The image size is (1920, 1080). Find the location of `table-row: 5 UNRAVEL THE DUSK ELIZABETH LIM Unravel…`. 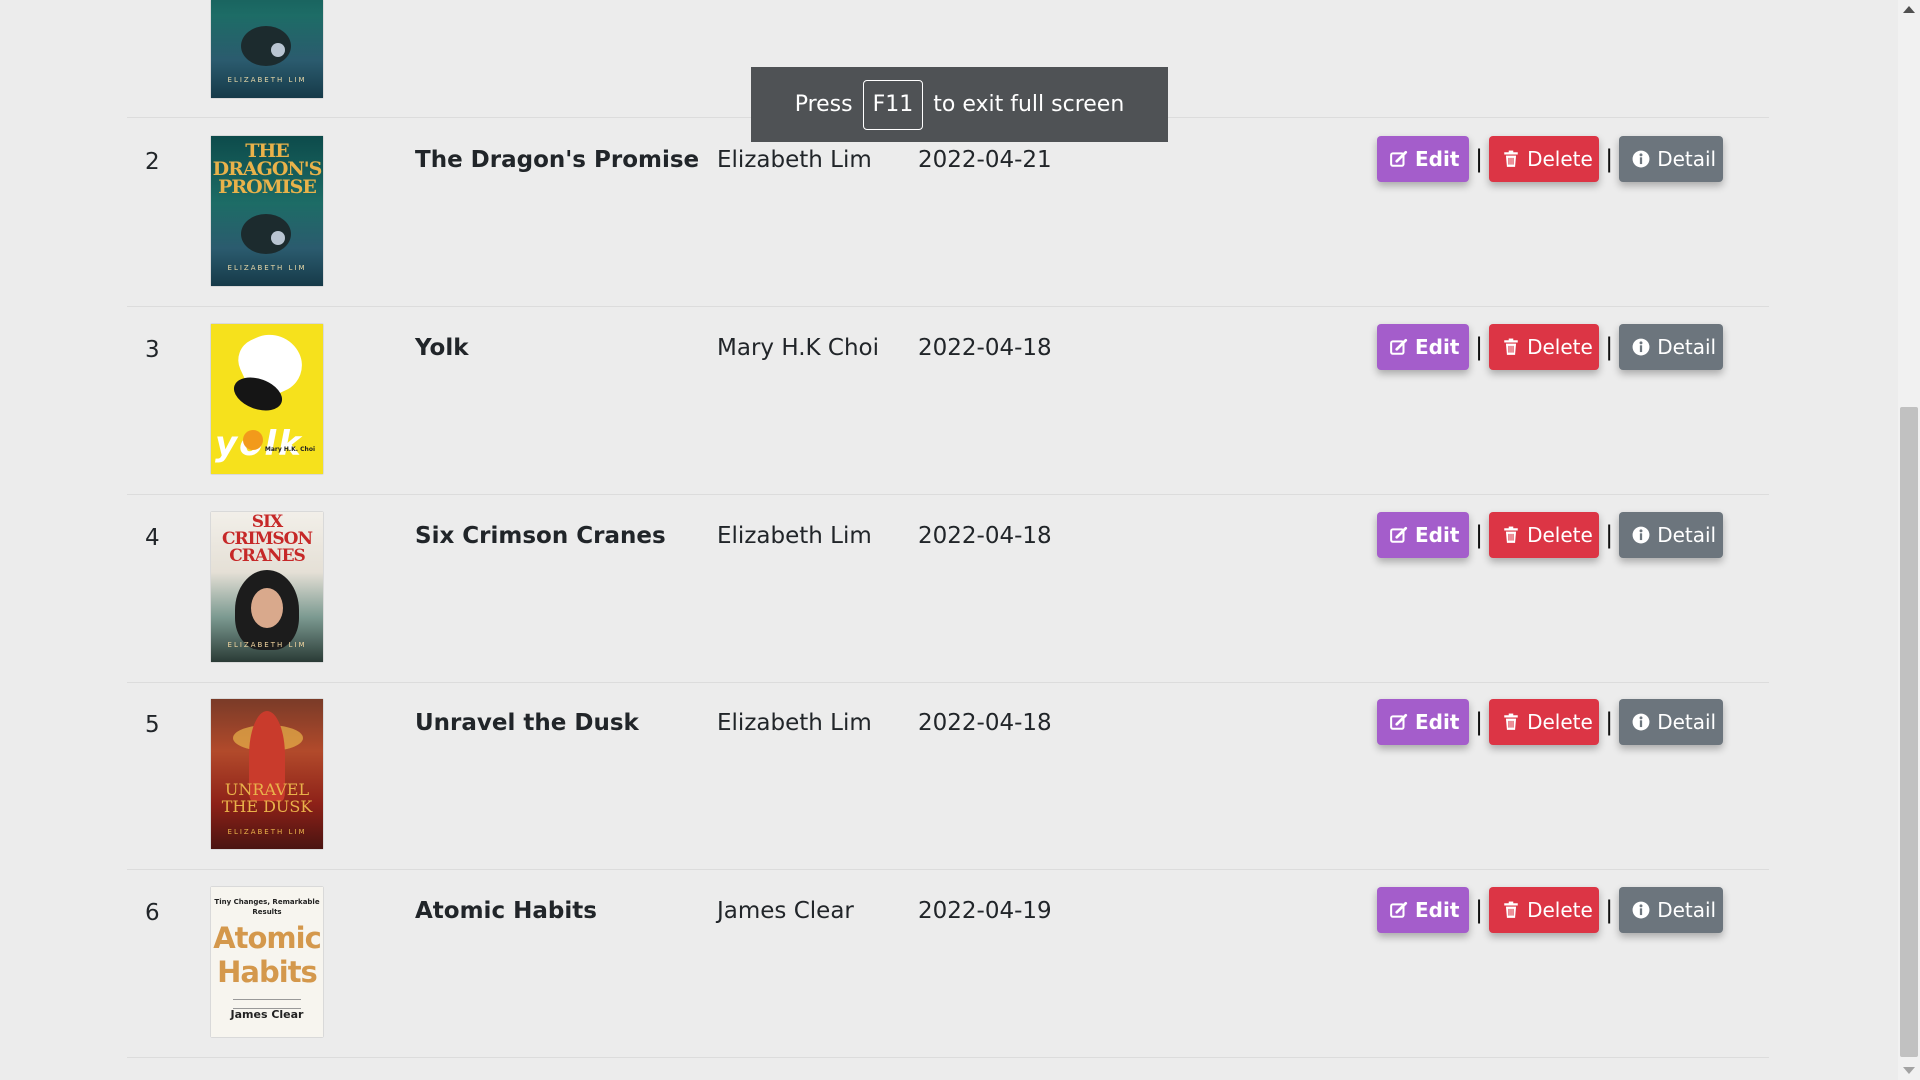

table-row: 5 UNRAVEL THE DUSK ELIZABETH LIM Unravel… is located at coordinates (948, 775).